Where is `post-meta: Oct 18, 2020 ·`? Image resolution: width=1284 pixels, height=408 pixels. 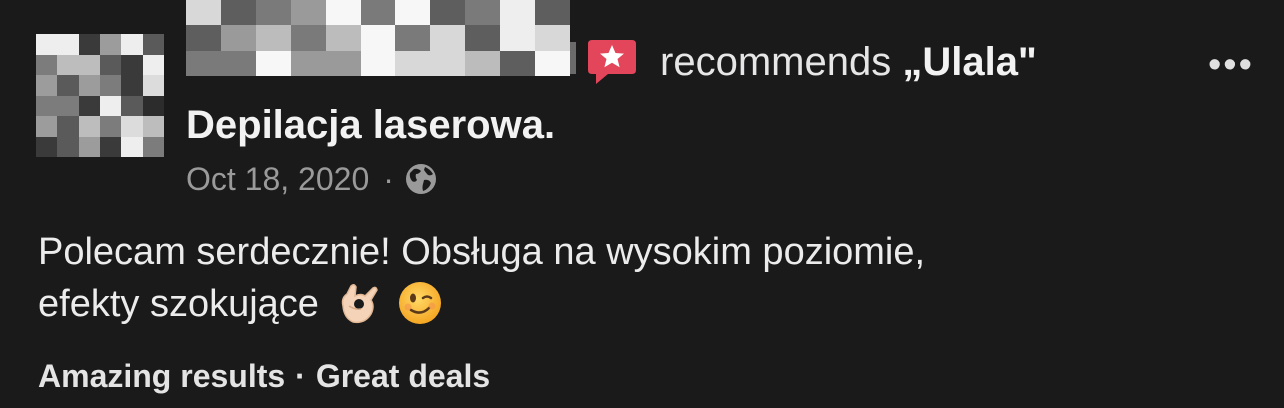
post-meta: Oct 18, 2020 · is located at coordinates (312, 179).